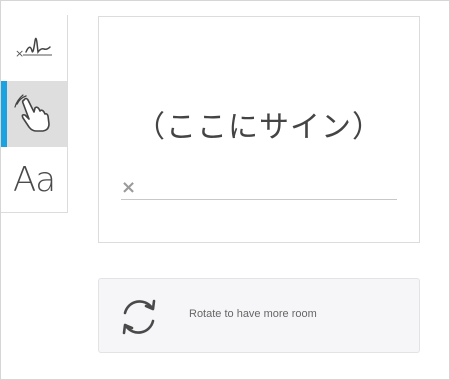  I want to click on signature-placeholder: （ここにサイン）, so click(259, 127).